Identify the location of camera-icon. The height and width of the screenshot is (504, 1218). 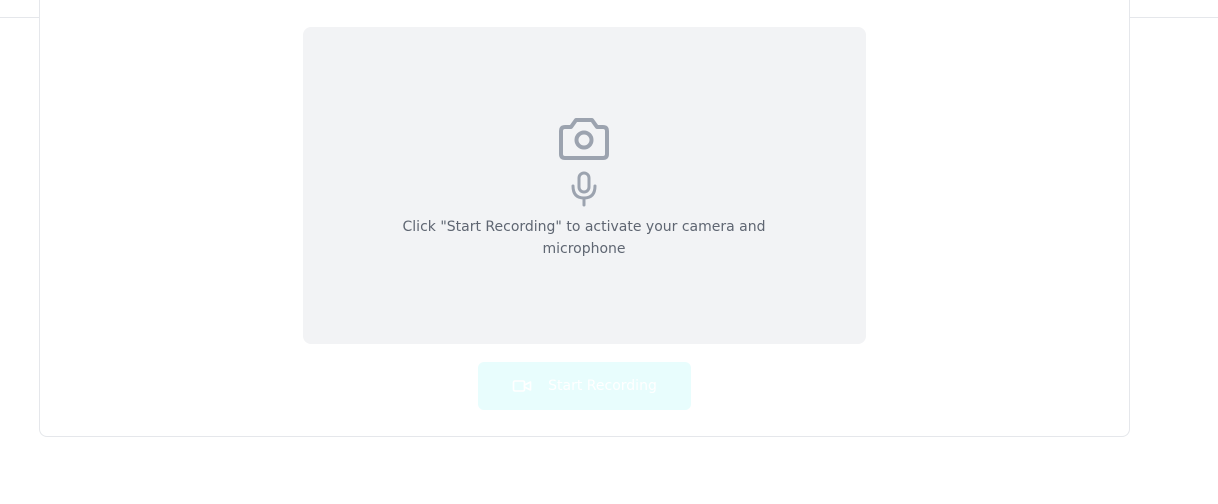
(584, 139).